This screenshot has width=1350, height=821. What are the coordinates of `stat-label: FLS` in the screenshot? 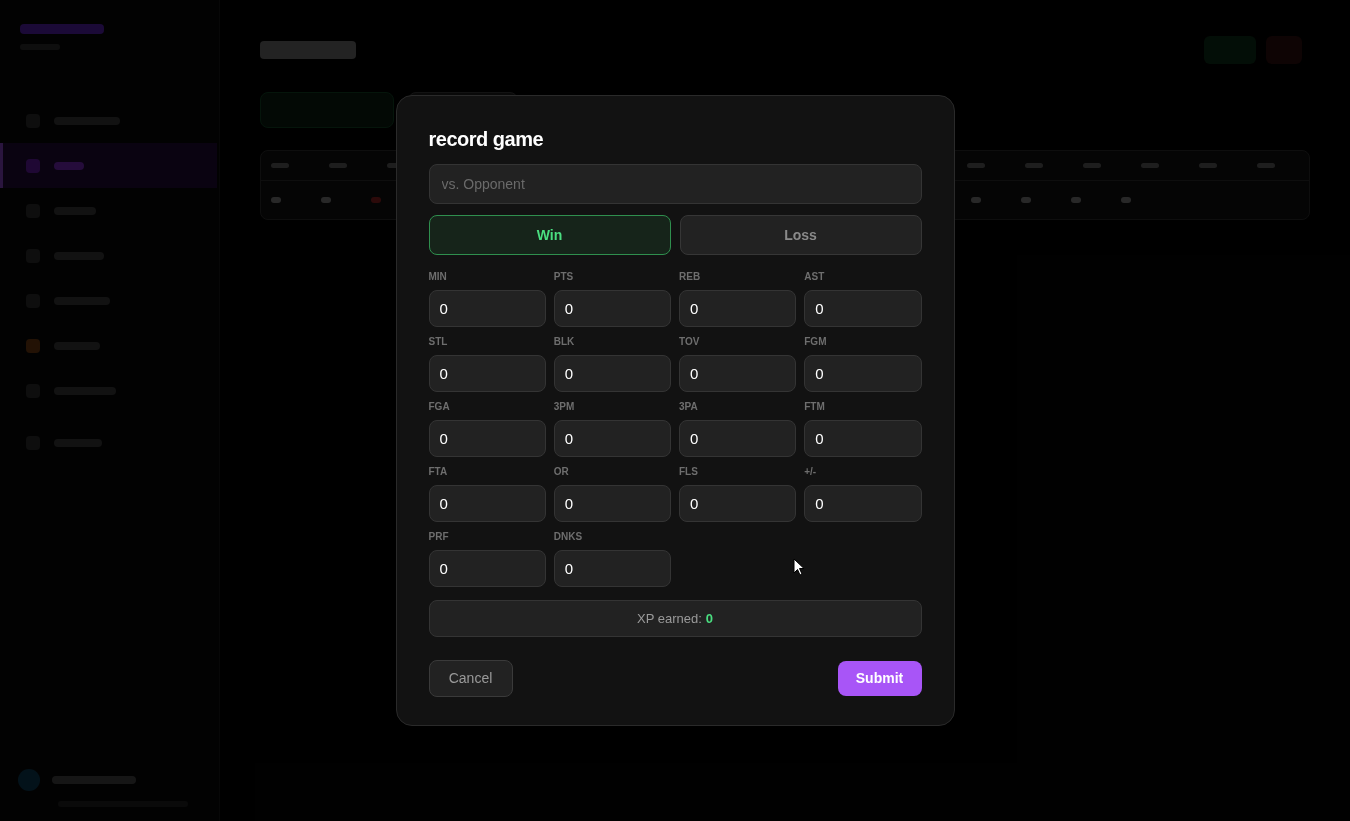 It's located at (689, 472).